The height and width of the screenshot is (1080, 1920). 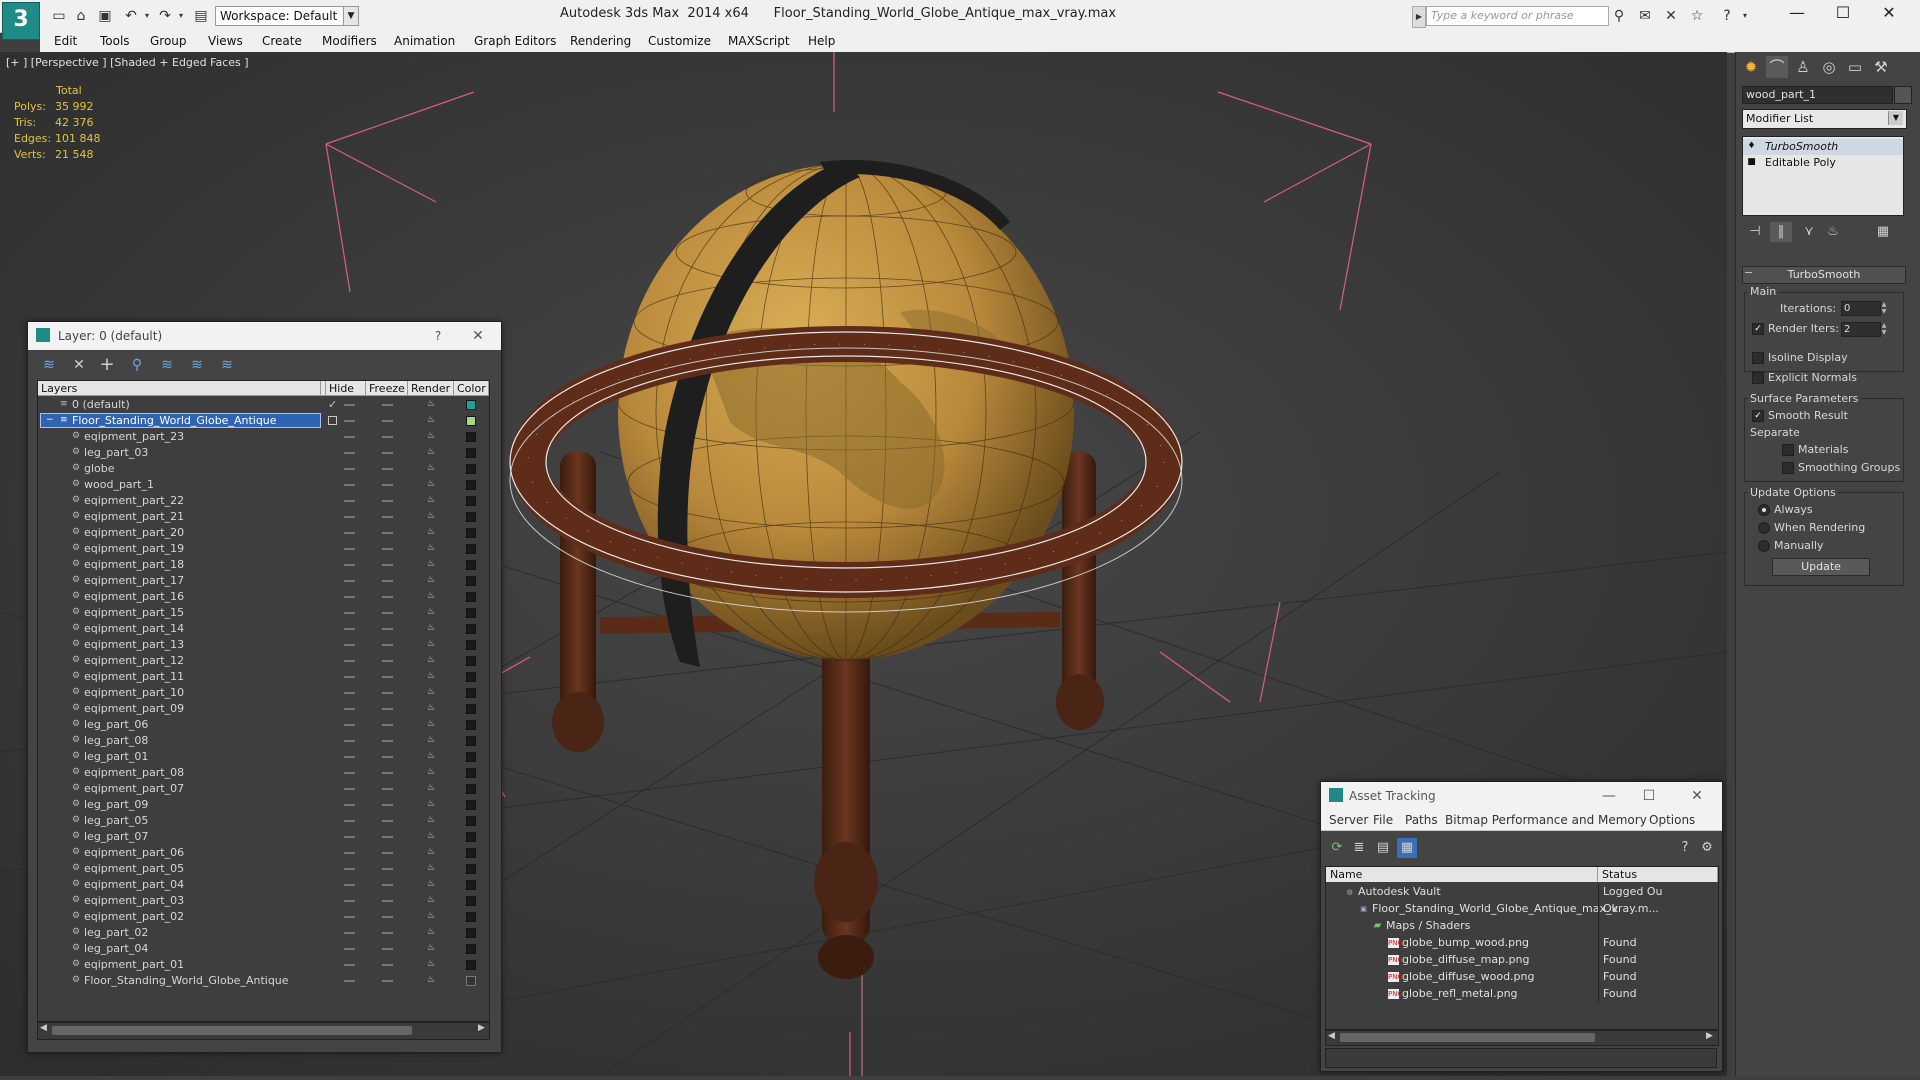 What do you see at coordinates (1758, 358) in the screenshot?
I see `isoline-display-checkbox` at bounding box center [1758, 358].